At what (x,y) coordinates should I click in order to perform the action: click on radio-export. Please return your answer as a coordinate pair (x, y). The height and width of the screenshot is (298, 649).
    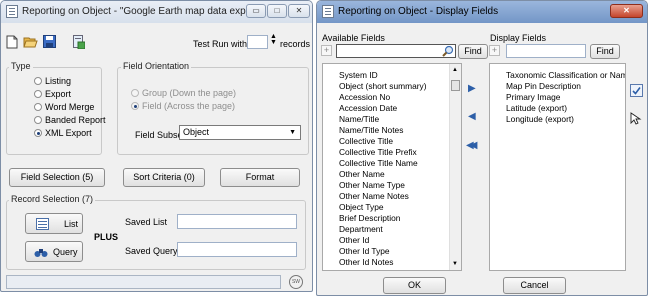
    Looking at the image, I should click on (38, 94).